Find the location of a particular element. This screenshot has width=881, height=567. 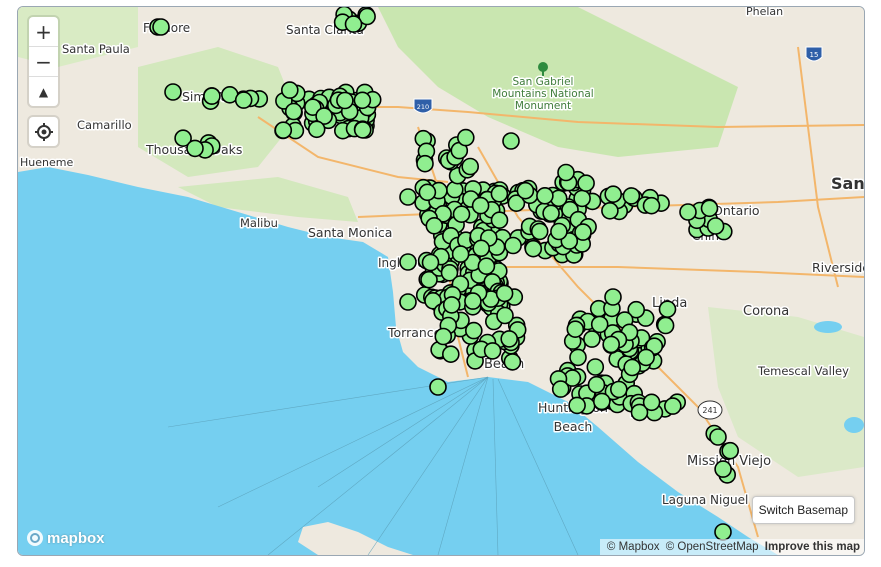

zoom-out-button: − is located at coordinates (43, 62).